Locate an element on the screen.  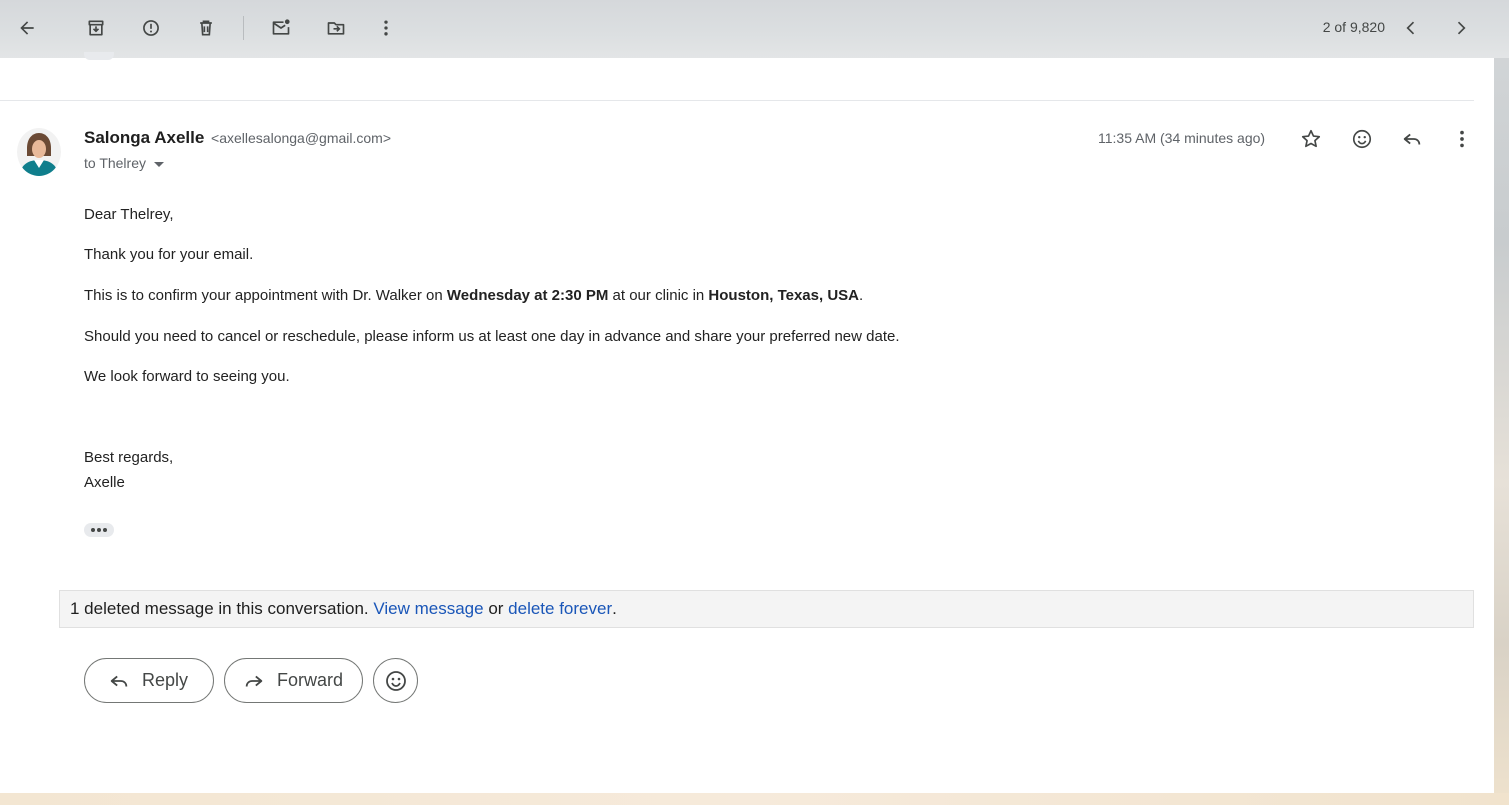
trash-icon is located at coordinates (206, 28).